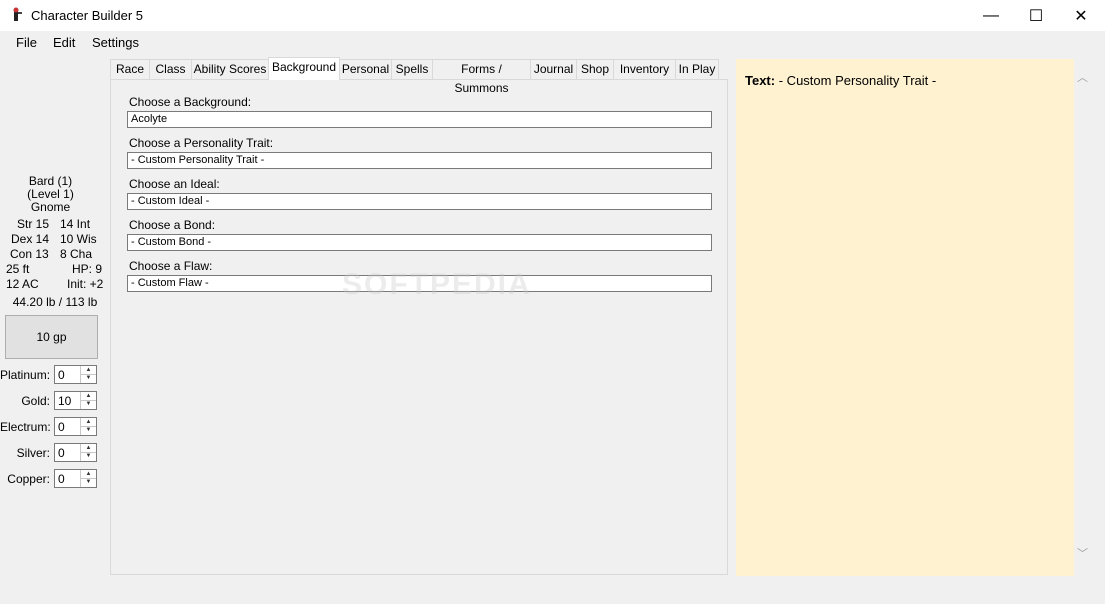  I want to click on stat-hp: HP: 9, so click(87, 269).